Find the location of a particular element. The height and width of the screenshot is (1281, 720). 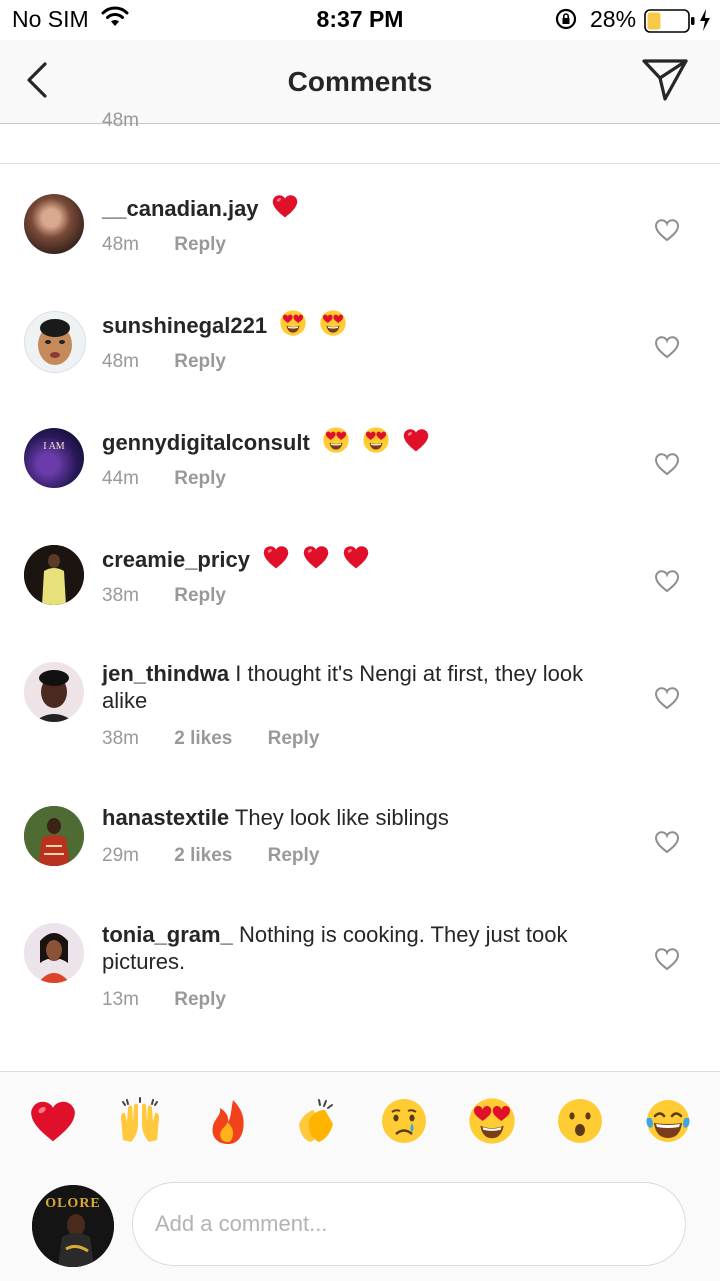

raising-hands-emoji-button is located at coordinates (140, 1121).